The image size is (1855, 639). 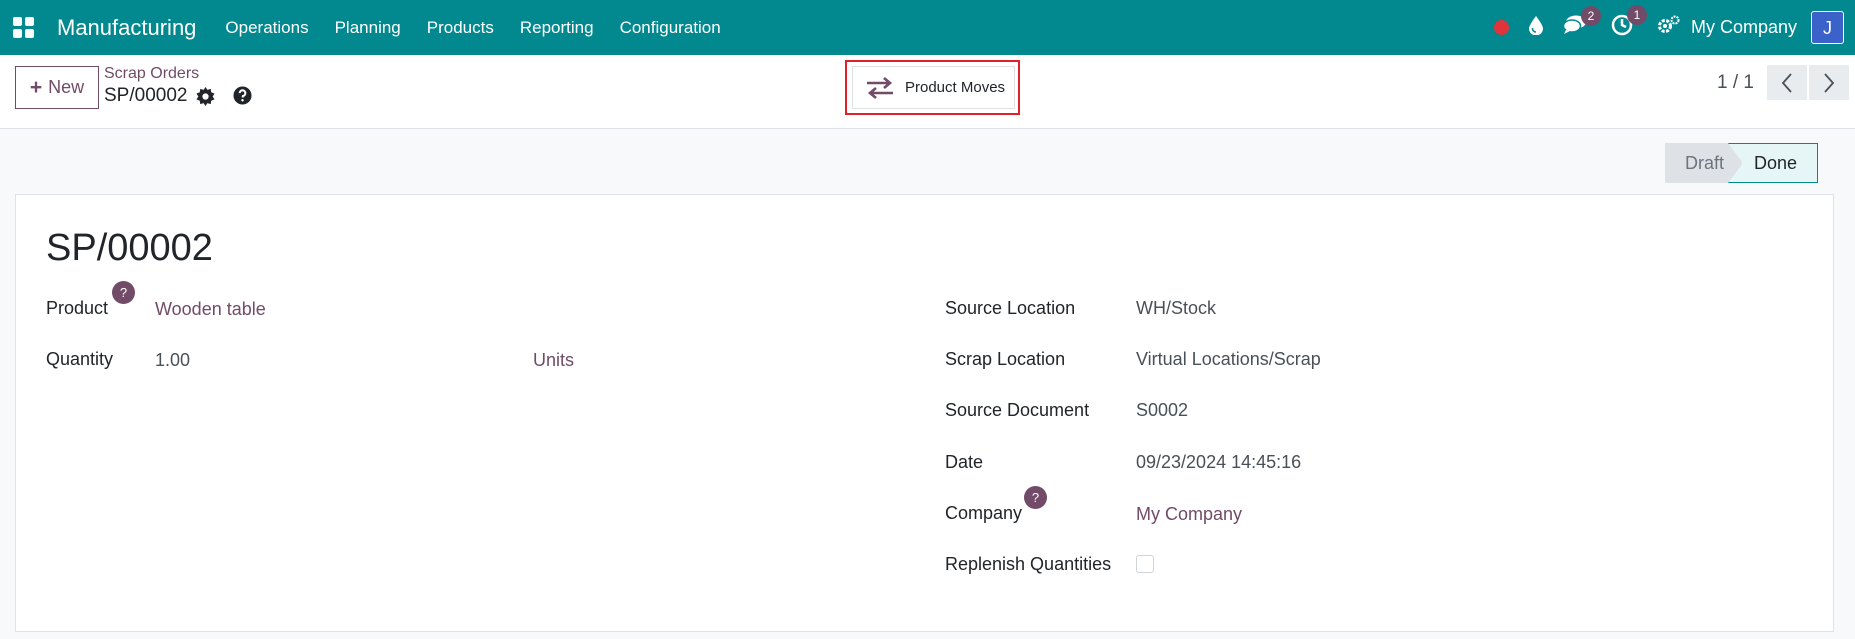 What do you see at coordinates (151, 74) in the screenshot?
I see `breadcrumb-scrap-orders: Scrap Orders` at bounding box center [151, 74].